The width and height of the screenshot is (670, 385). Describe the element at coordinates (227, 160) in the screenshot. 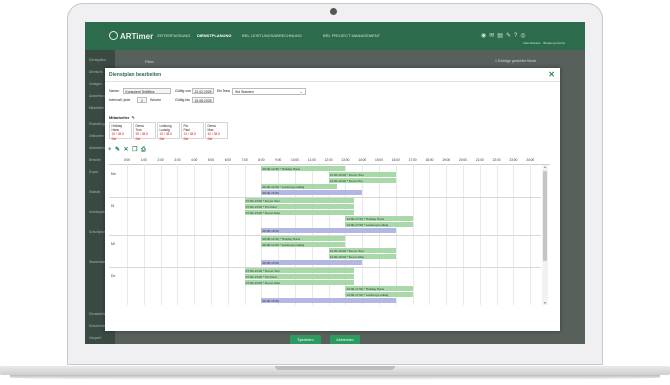

I see `hour-tick-label: 6:00` at that location.